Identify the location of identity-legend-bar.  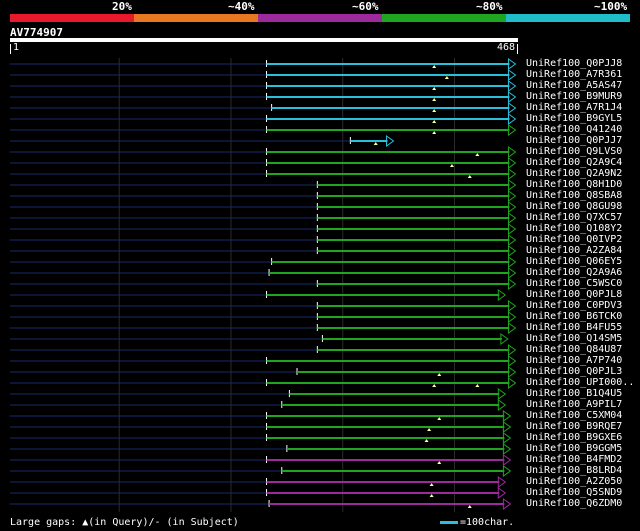
(320, 18).